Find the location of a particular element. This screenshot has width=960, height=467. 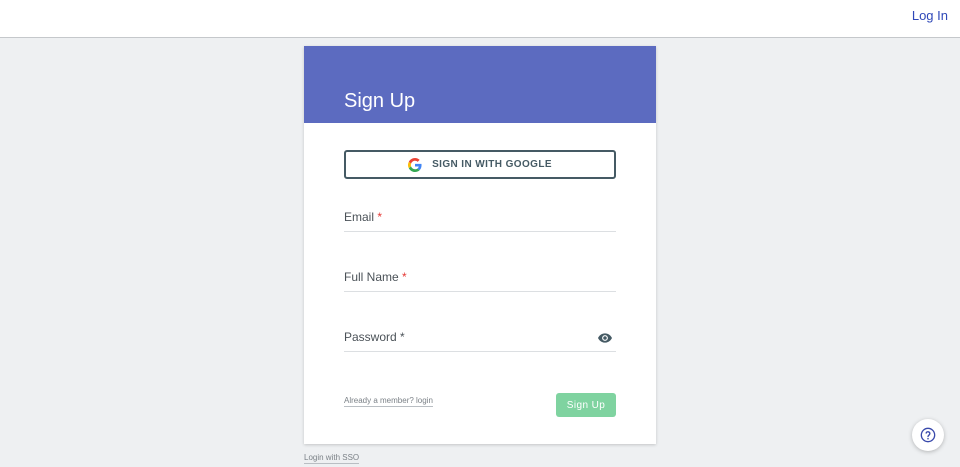

google-sign-in-button: SIGN IN WITH GOOGLE is located at coordinates (480, 164).